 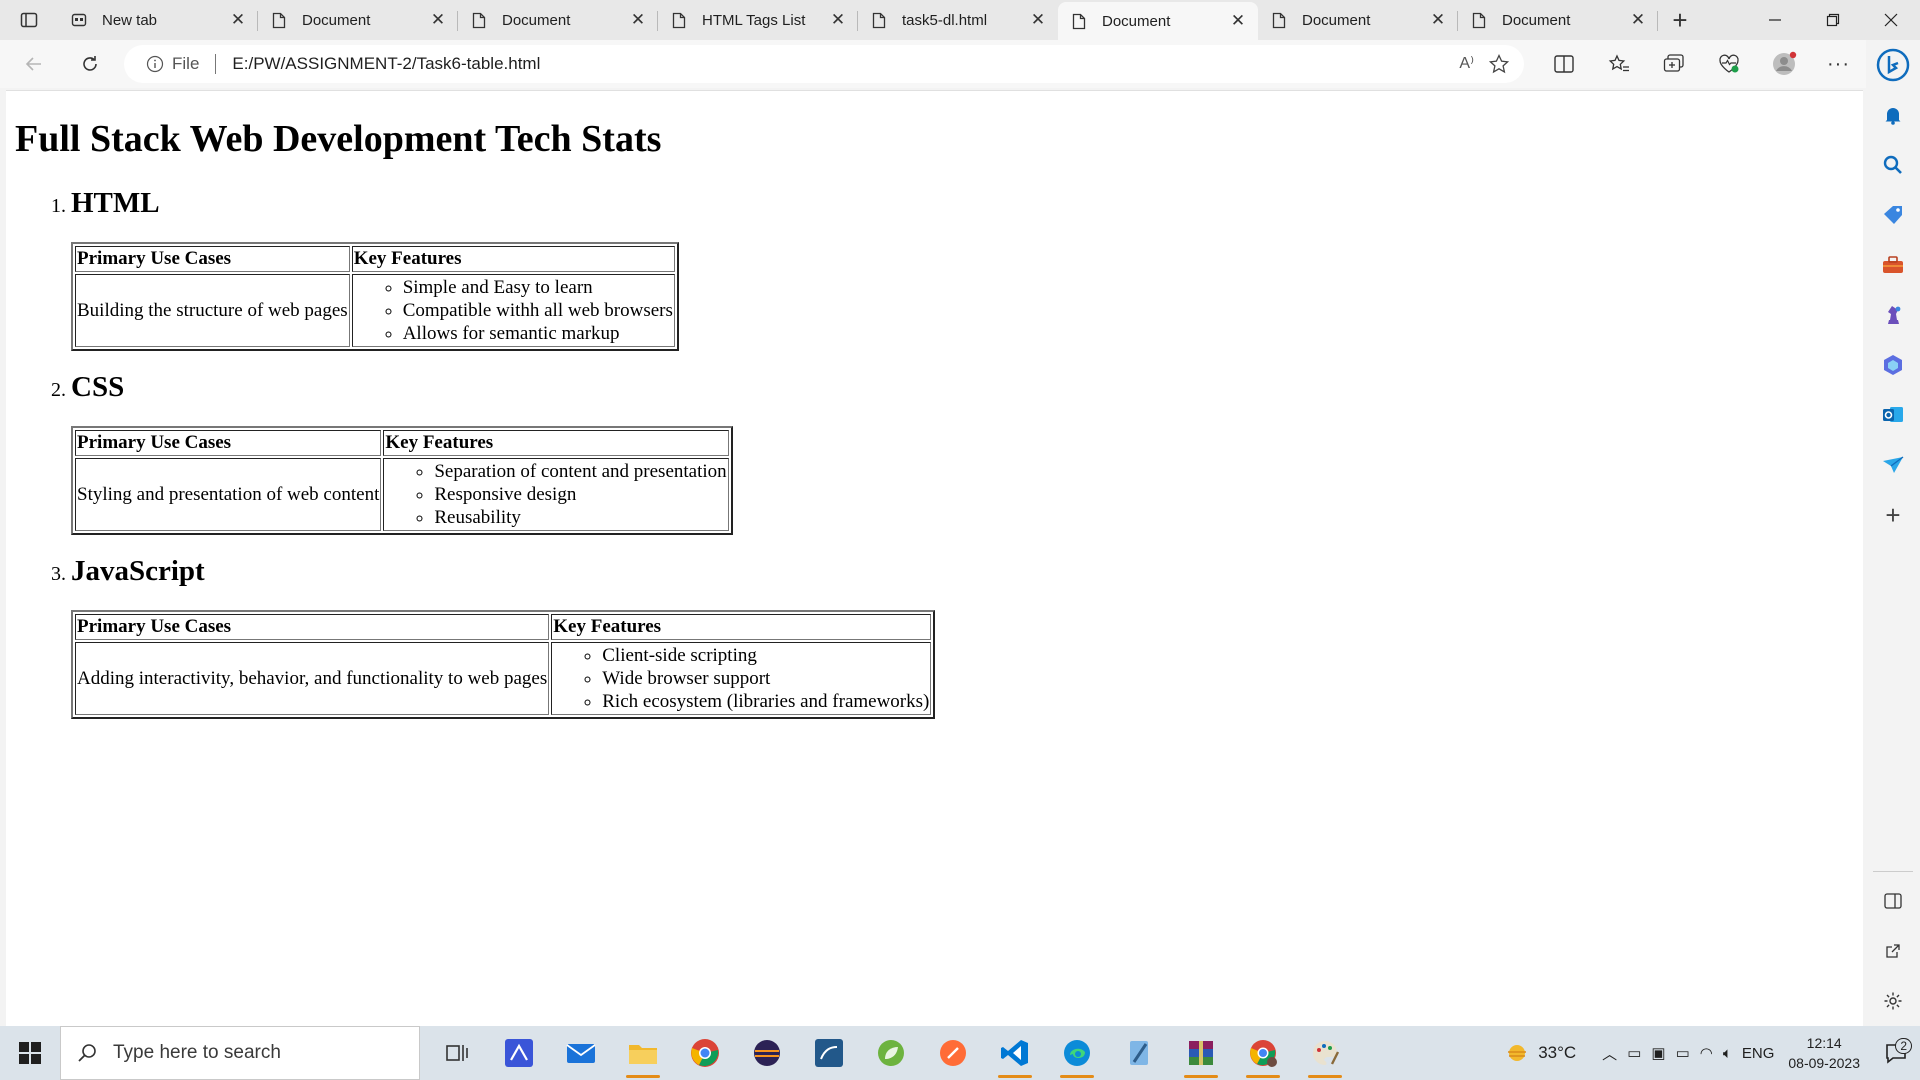 What do you see at coordinates (1893, 415) in the screenshot?
I see `outlook-button` at bounding box center [1893, 415].